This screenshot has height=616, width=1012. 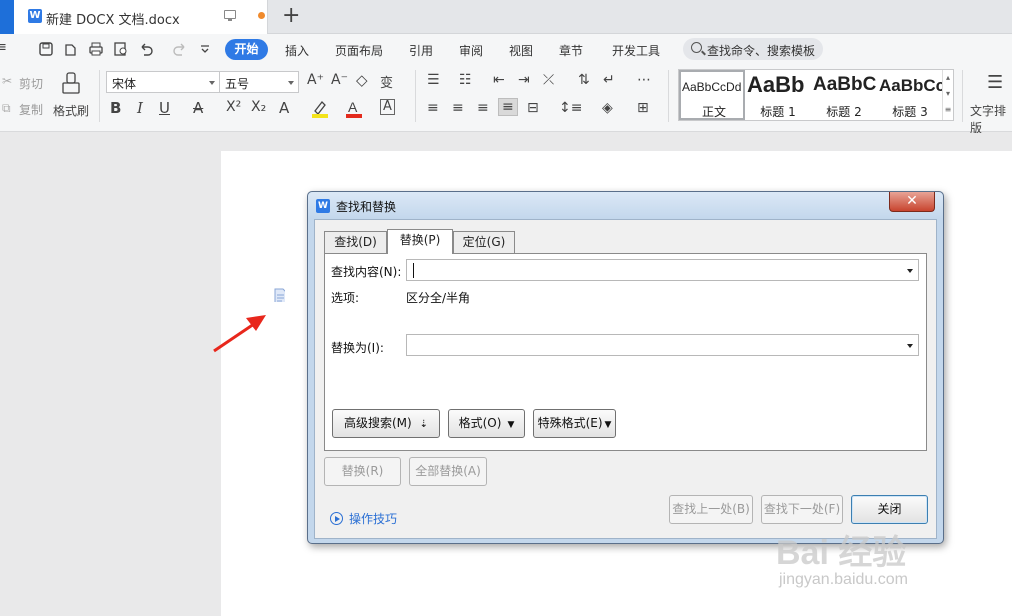 What do you see at coordinates (354, 109) in the screenshot?
I see `font-color-icon: A` at bounding box center [354, 109].